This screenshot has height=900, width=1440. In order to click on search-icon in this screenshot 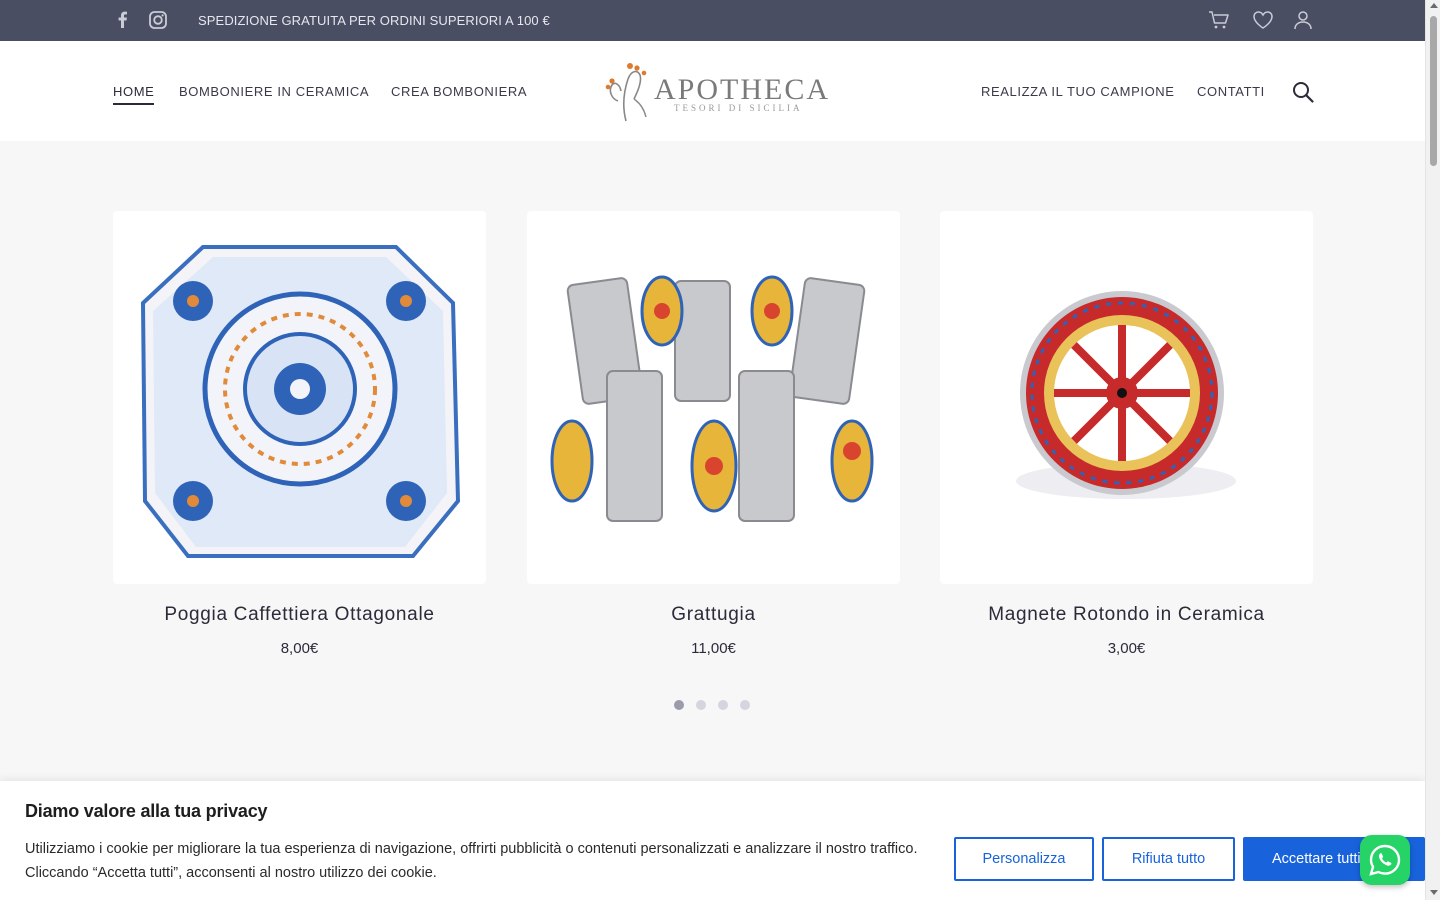, I will do `click(1303, 94)`.